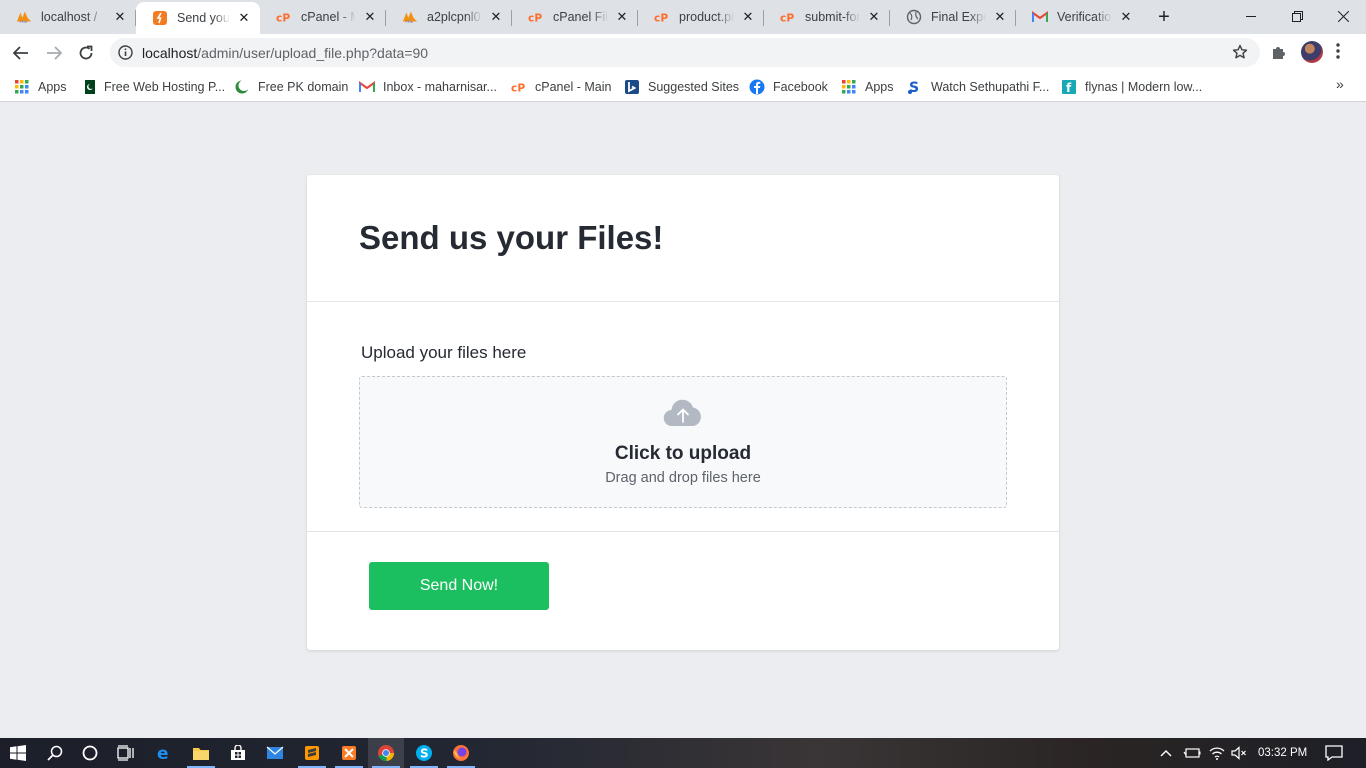 This screenshot has height=768, width=1366. Describe the element at coordinates (88, 87) in the screenshot. I see `pk-flag-icon` at that location.